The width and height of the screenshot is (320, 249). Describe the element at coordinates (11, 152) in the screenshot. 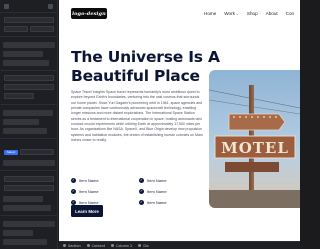

I see `panel-select-badge: Select` at that location.